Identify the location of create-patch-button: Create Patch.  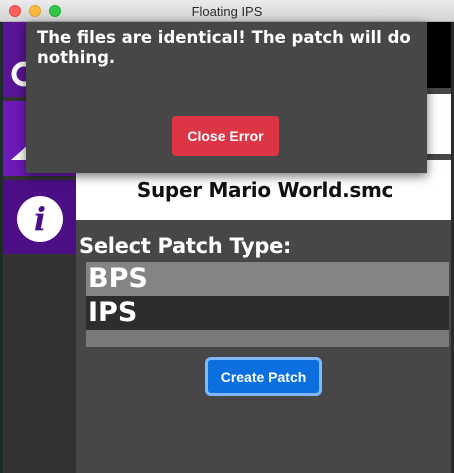
(263, 376).